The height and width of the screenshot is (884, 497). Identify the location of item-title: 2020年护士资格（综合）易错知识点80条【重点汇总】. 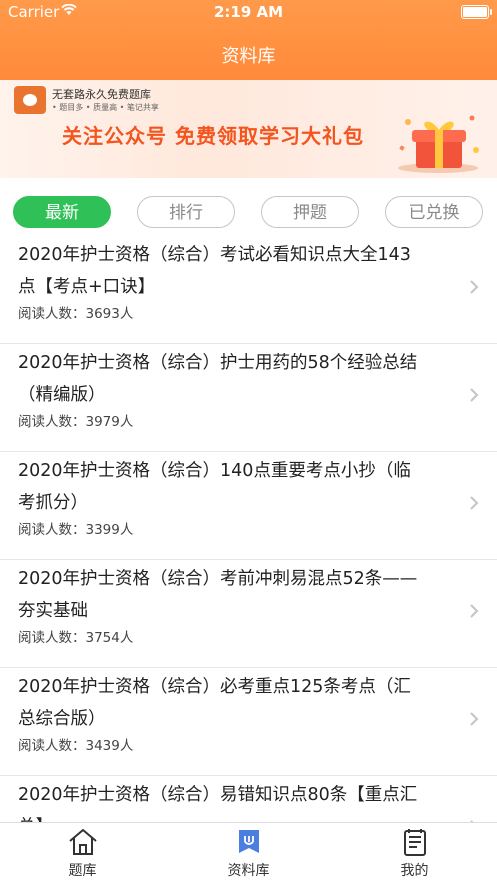
(218, 803).